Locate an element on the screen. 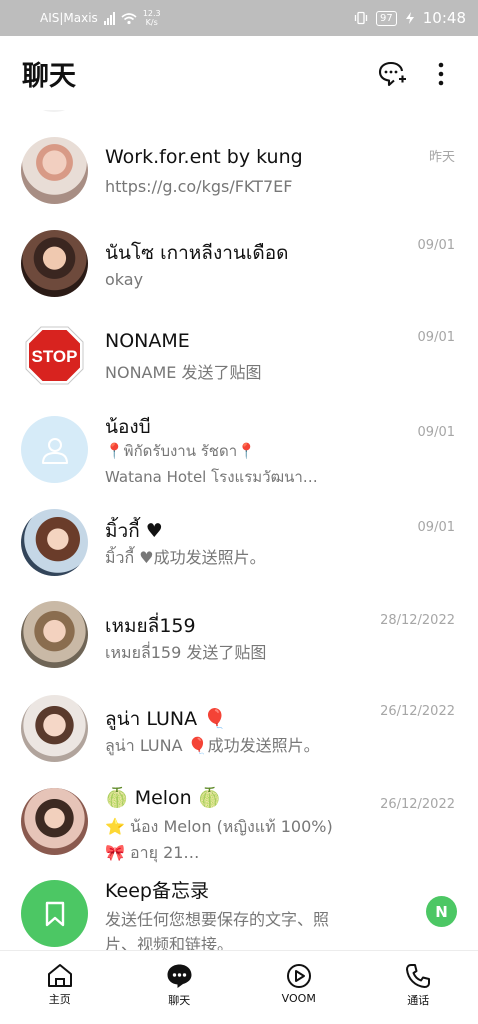  nav-label: VOOM is located at coordinates (298, 998).